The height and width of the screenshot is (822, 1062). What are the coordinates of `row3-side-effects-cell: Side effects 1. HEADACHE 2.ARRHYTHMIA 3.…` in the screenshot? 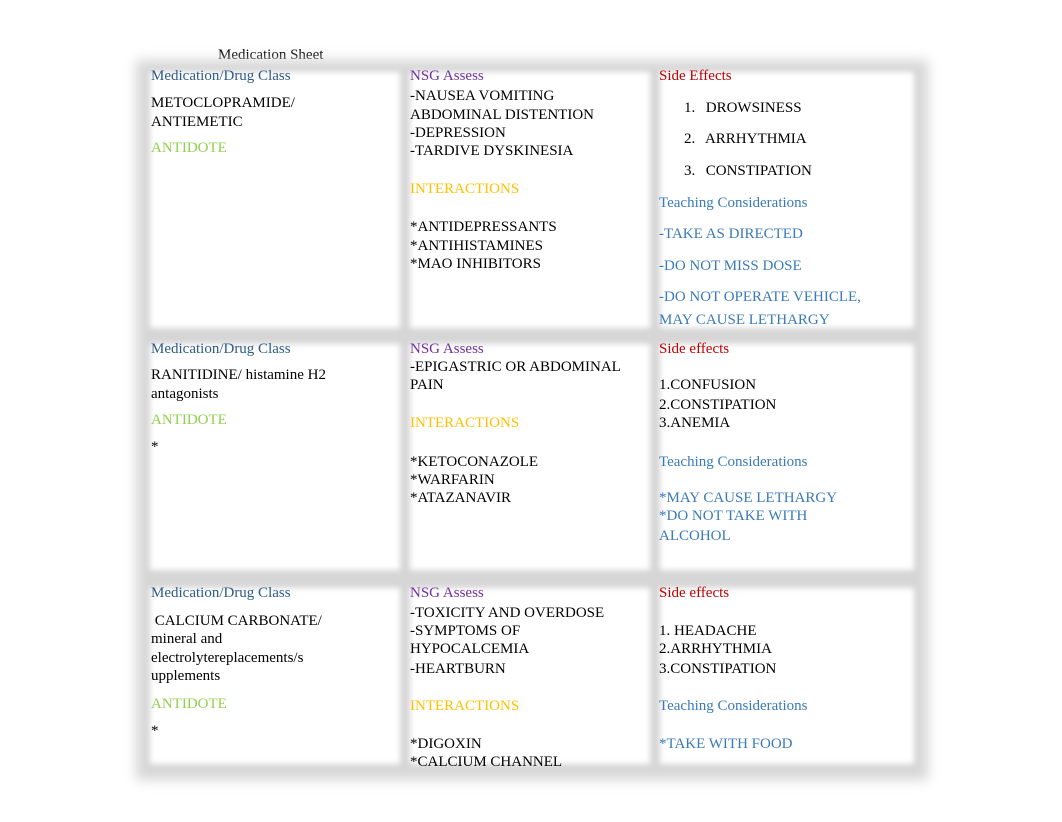 It's located at (784, 668).